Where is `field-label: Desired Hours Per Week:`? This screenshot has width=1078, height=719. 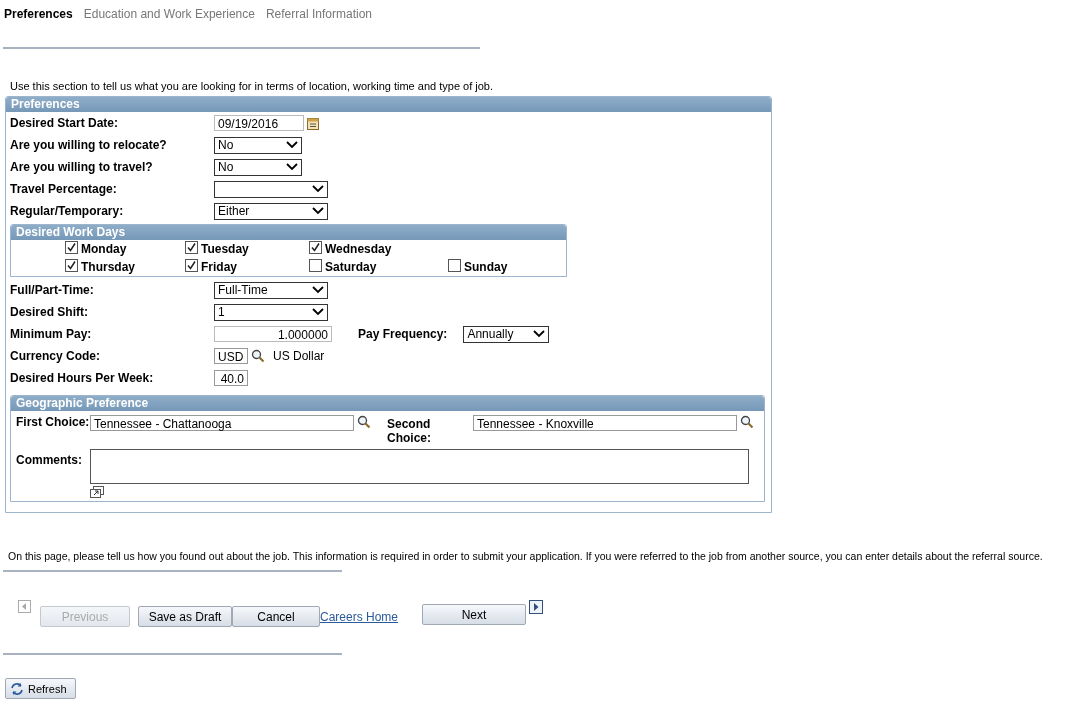 field-label: Desired Hours Per Week: is located at coordinates (82, 378).